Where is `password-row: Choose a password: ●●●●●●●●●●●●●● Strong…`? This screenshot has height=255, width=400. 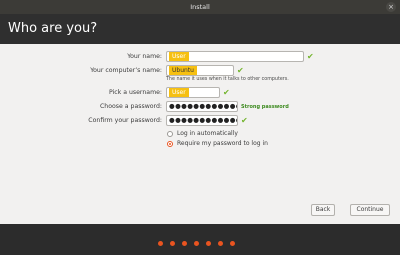
password-row: Choose a password: ●●●●●●●●●●●●●● Strong… is located at coordinates (200, 107).